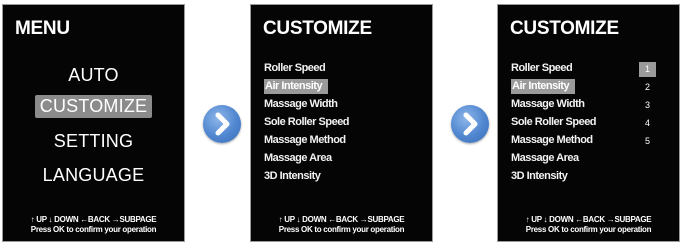  I want to click on menu-item-setting: SETTING, so click(93, 141).